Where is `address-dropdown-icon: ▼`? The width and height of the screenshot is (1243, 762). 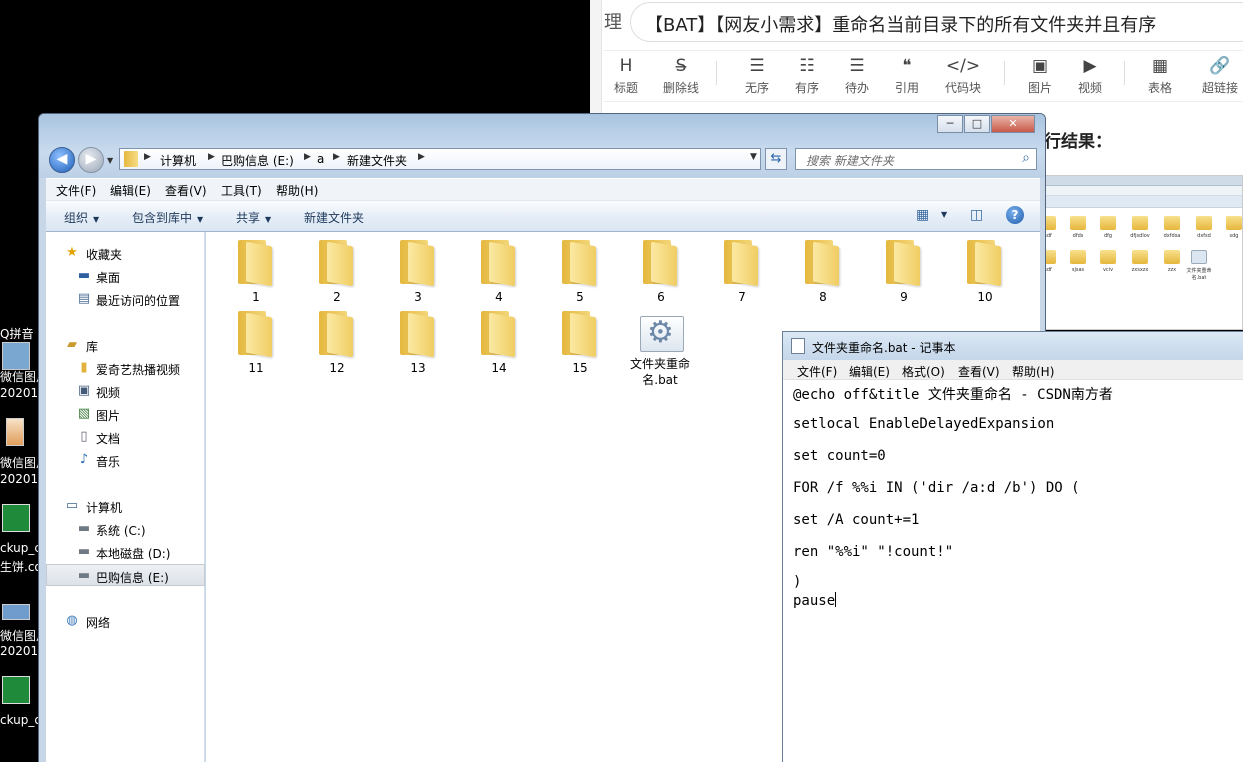
address-dropdown-icon: ▼ is located at coordinates (753, 157).